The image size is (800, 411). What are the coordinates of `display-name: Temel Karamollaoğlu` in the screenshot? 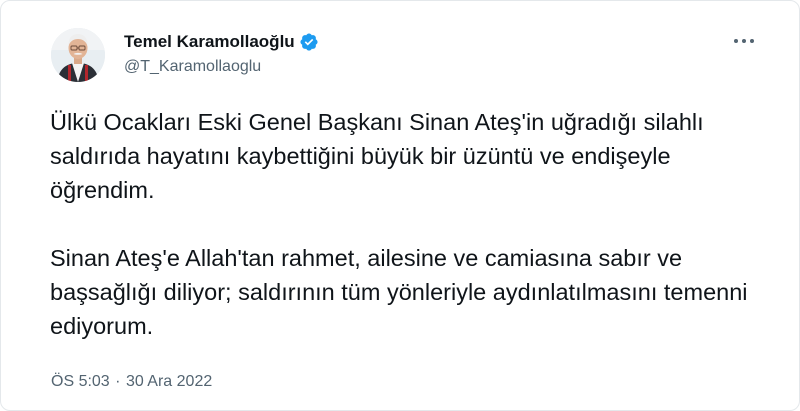 It's located at (209, 42).